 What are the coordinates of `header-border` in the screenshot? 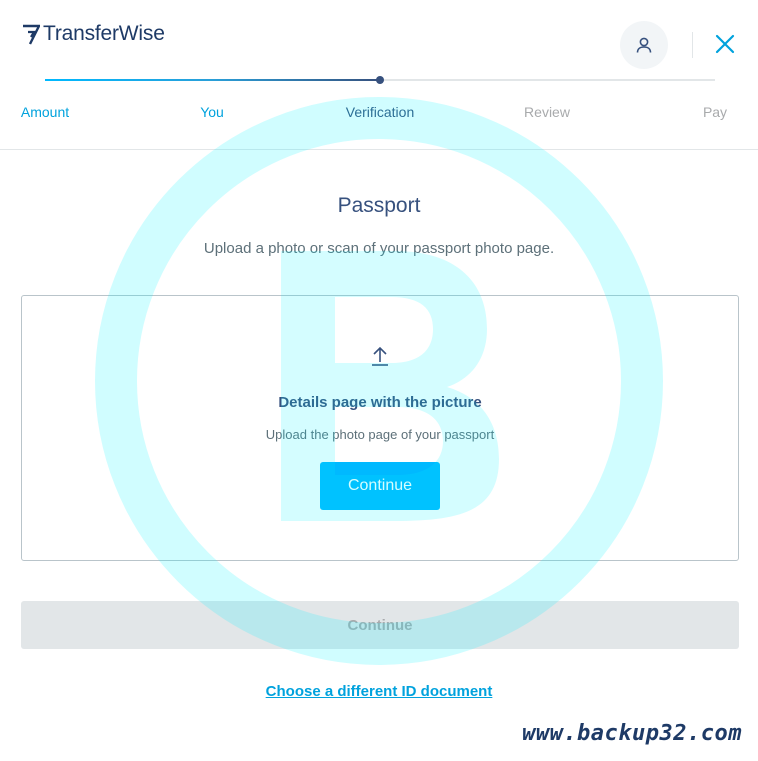 It's located at (379, 149).